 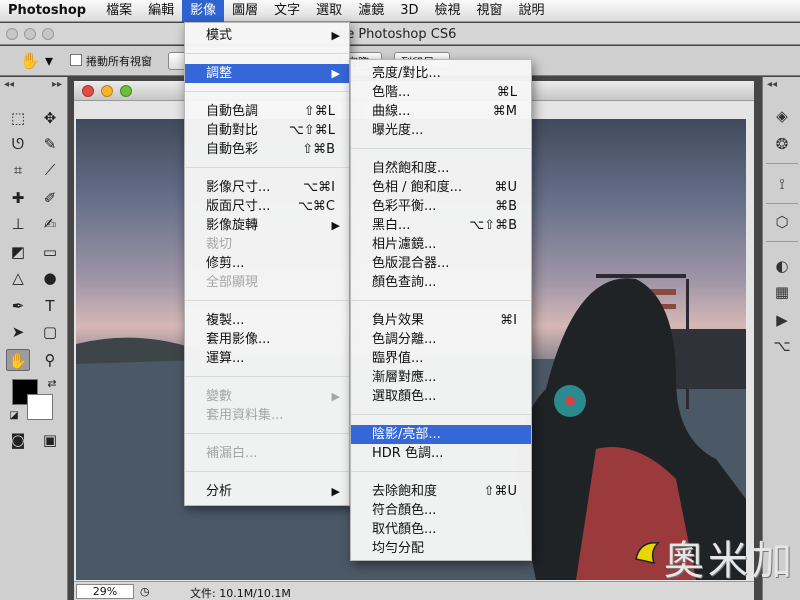 What do you see at coordinates (18, 440) in the screenshot?
I see `quick-mask-icon: ◙` at bounding box center [18, 440].